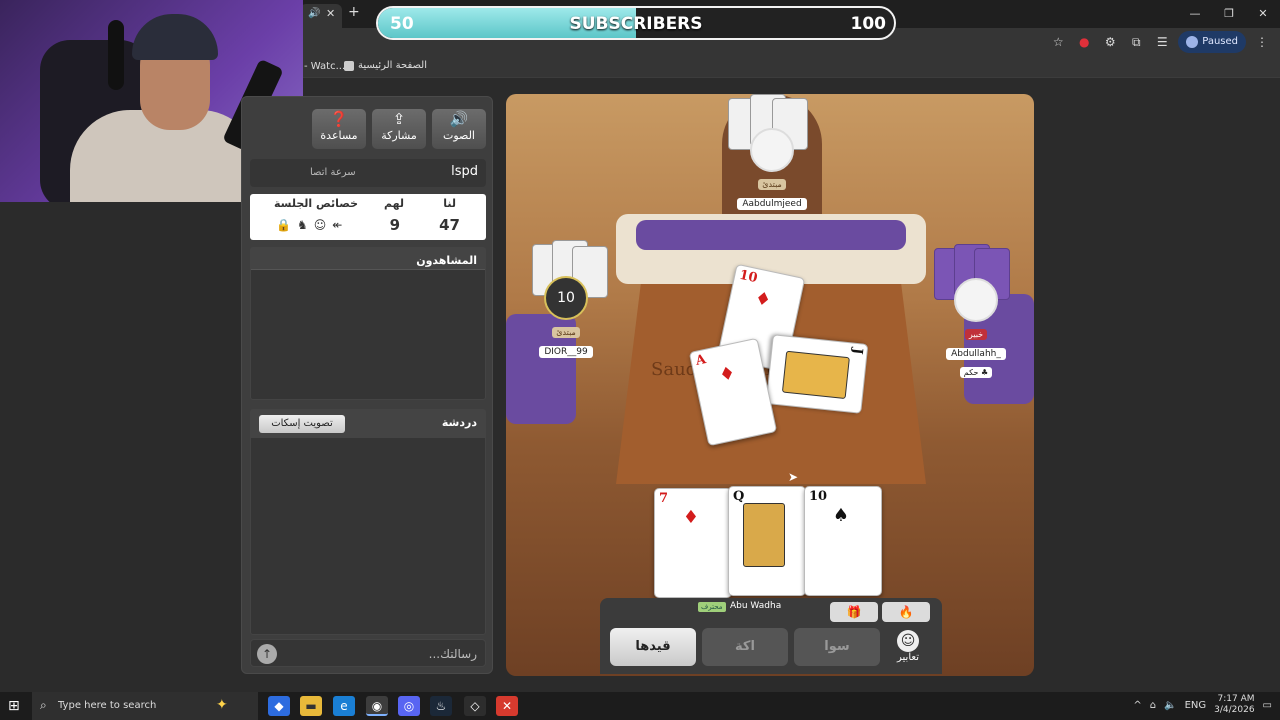  I want to click on them-score: 9, so click(394, 225).